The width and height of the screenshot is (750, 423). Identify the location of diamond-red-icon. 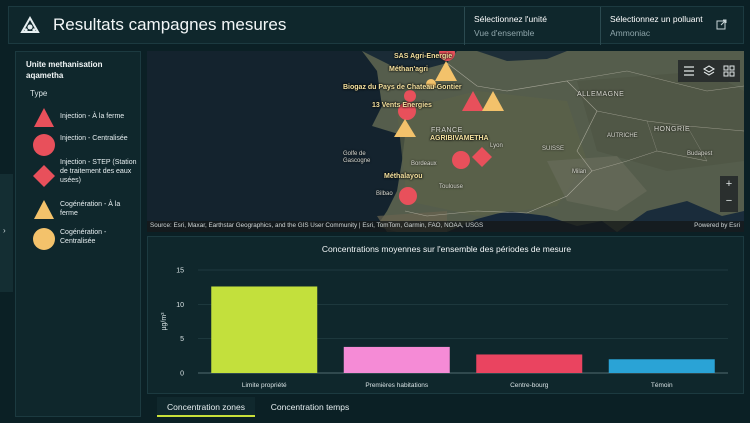
(44, 176).